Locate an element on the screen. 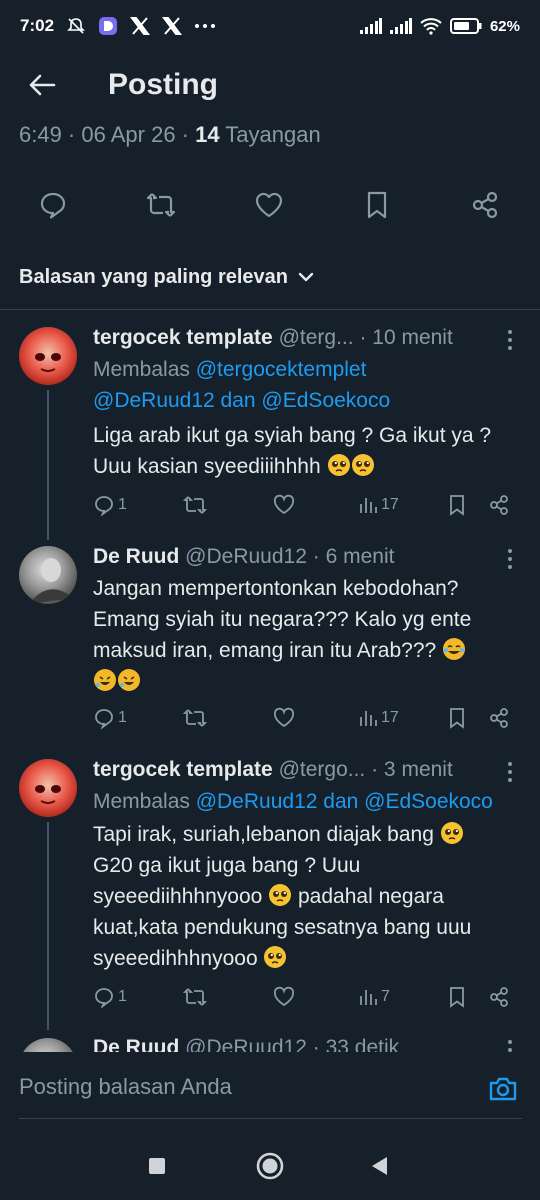  reply-text-line: maksud iran, emang iran itu Arab??? is located at coordinates (265, 650).